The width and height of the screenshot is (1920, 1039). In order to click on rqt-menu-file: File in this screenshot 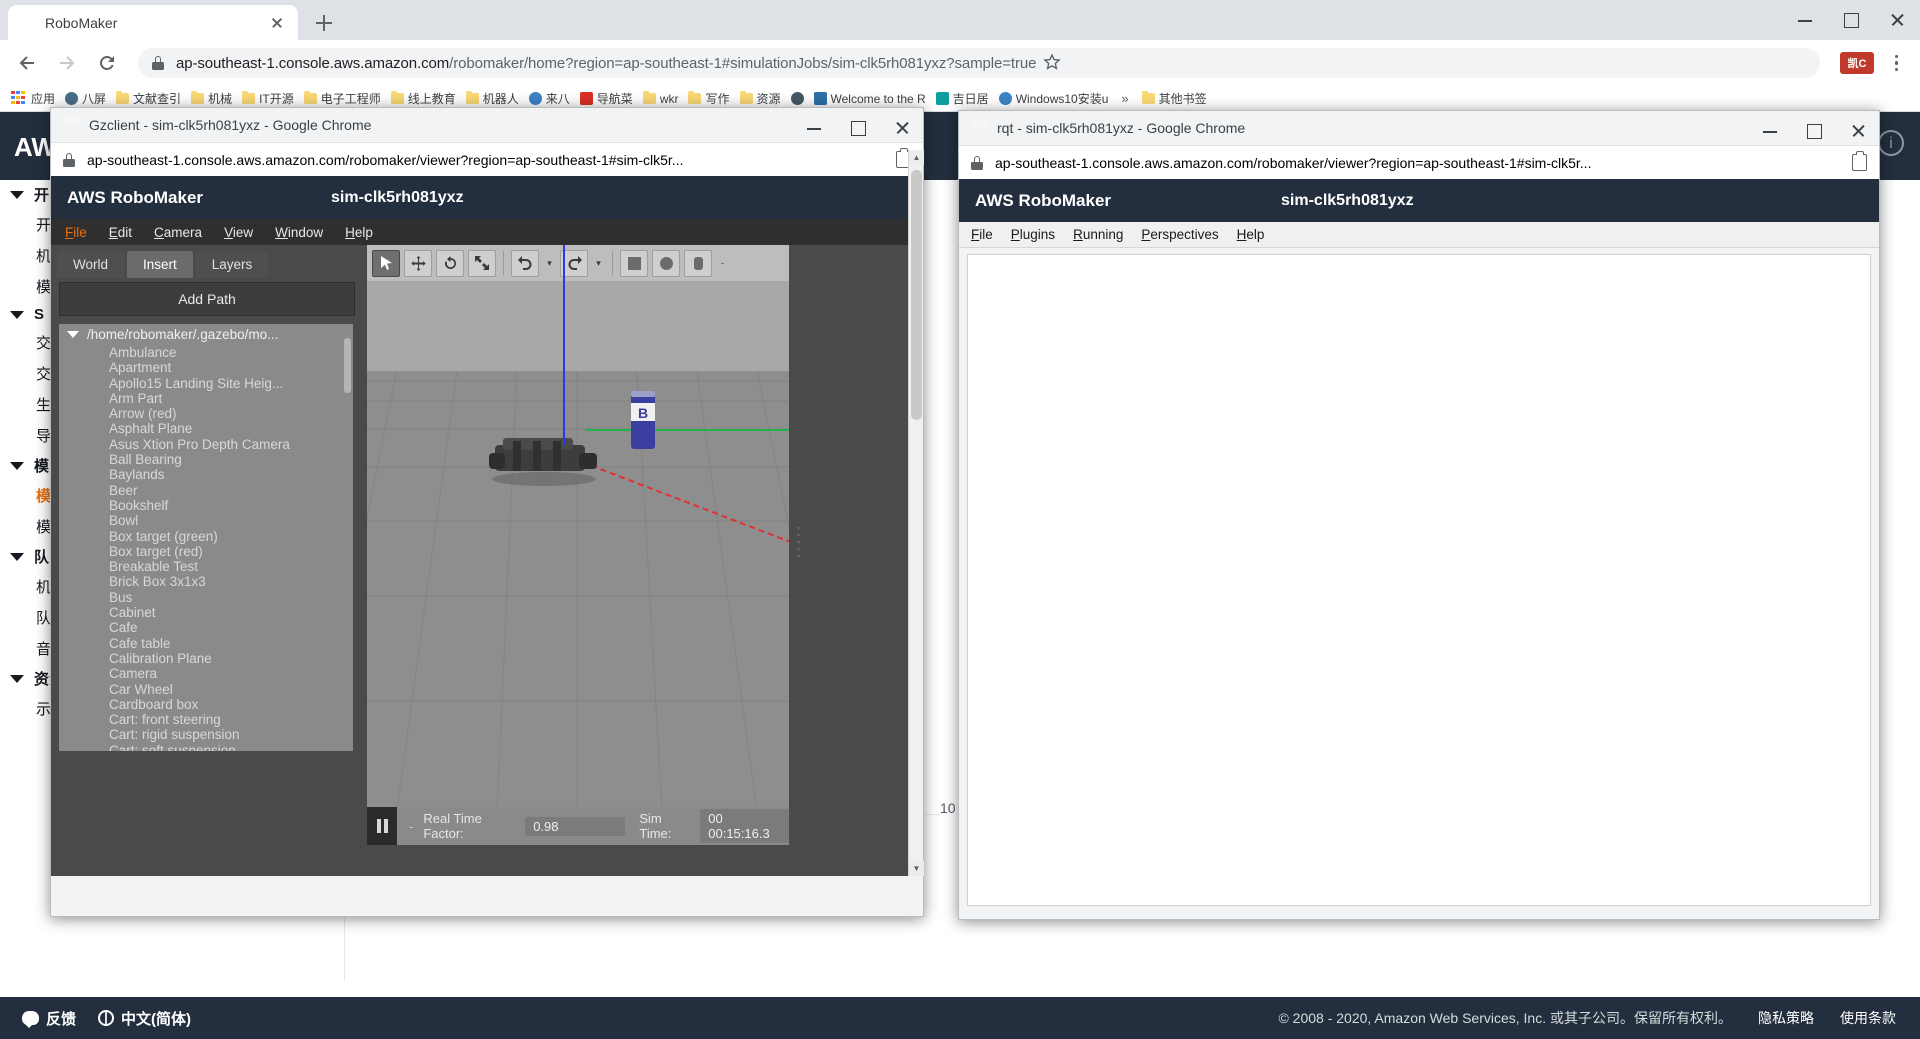, I will do `click(982, 234)`.